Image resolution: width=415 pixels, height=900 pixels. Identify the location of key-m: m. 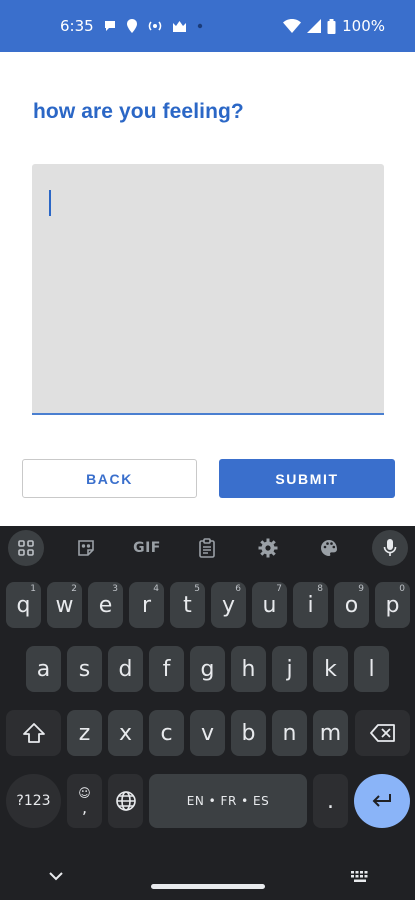
(330, 733).